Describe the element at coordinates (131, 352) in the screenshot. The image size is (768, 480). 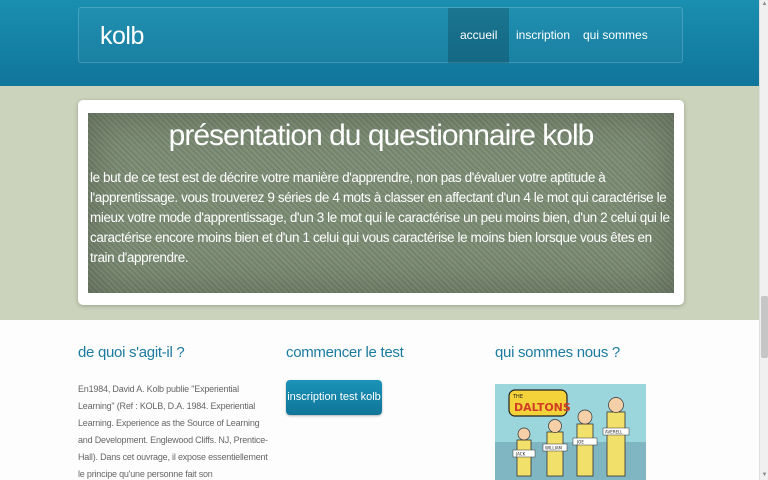
I see `about-heading: de quoi s'agit-il ?` at that location.